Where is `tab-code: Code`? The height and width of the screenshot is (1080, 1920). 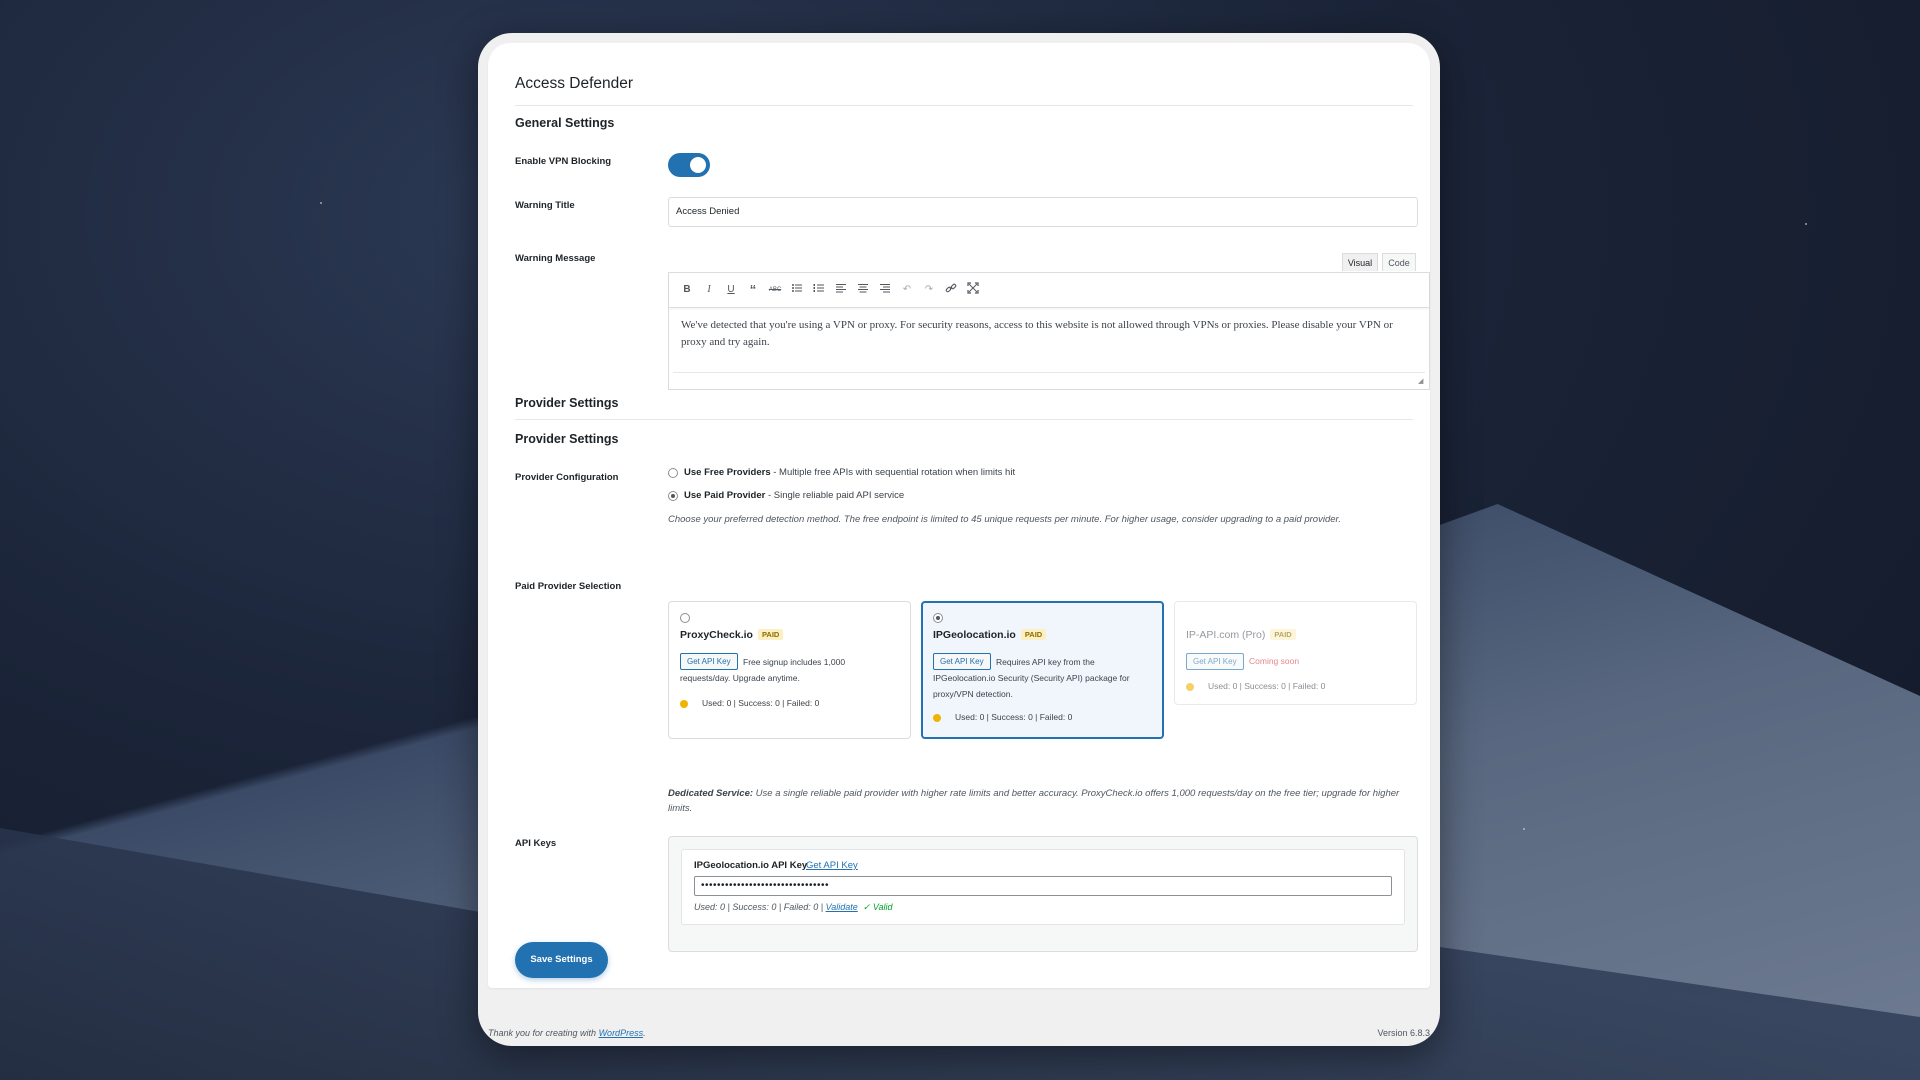 tab-code: Code is located at coordinates (1399, 262).